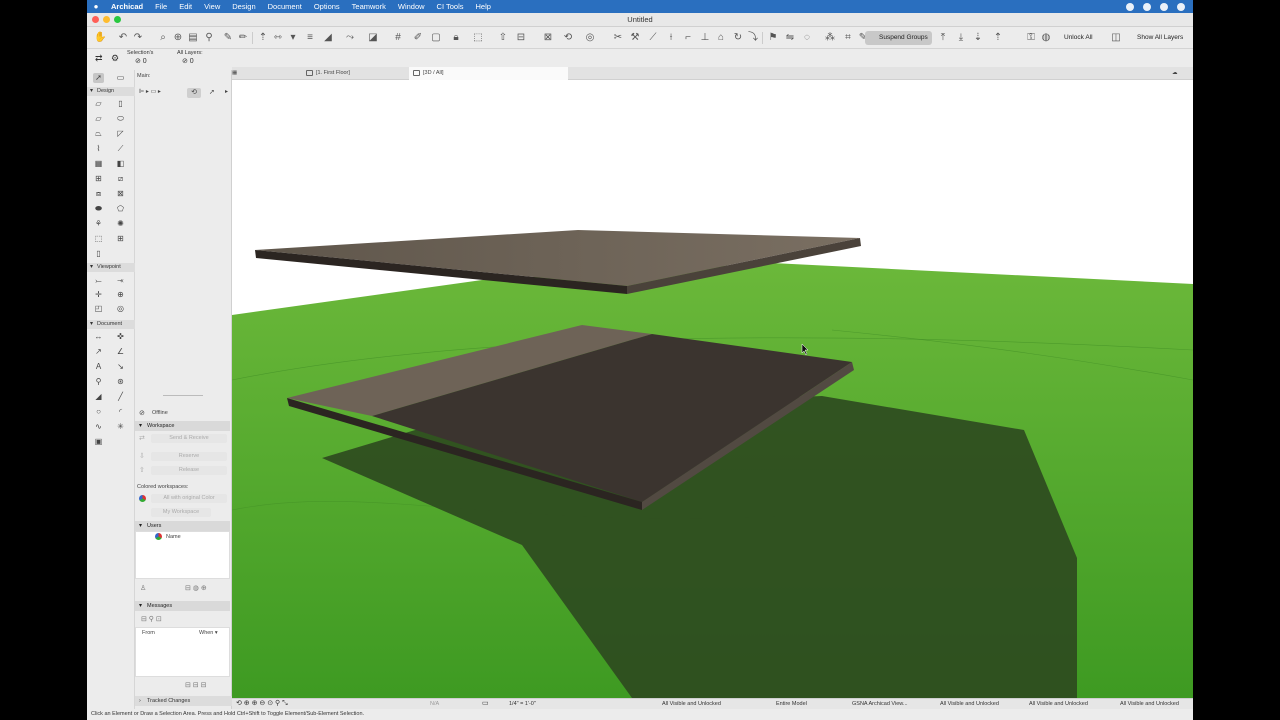 This screenshot has height=720, width=1280. Describe the element at coordinates (111, 267) in the screenshot. I see `toolbox-section-viewpoint: Viewpoint` at that location.